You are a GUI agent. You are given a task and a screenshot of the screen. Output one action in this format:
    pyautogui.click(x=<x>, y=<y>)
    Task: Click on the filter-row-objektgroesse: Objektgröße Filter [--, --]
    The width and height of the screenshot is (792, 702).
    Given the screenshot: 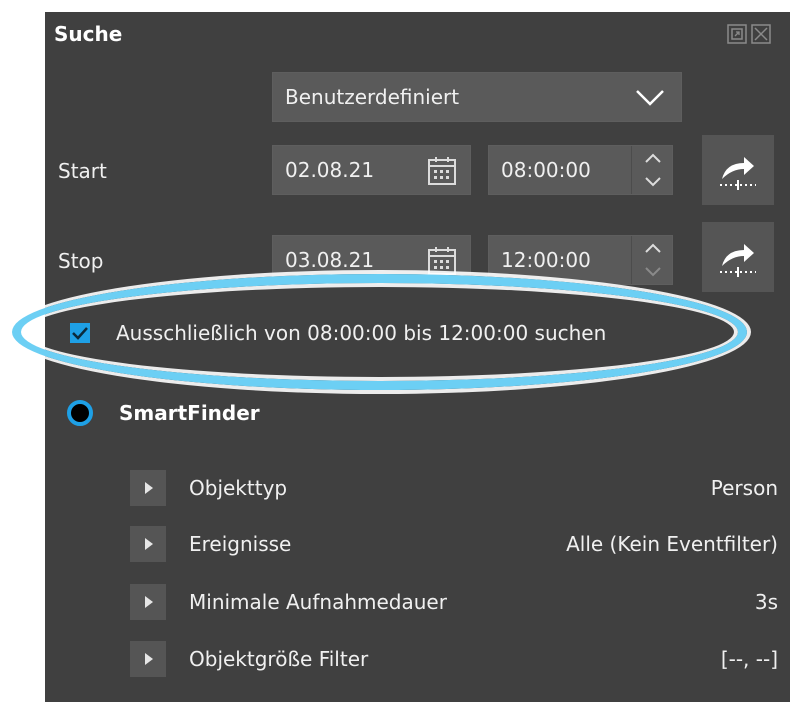 What is the action you would take?
    pyautogui.click(x=454, y=659)
    